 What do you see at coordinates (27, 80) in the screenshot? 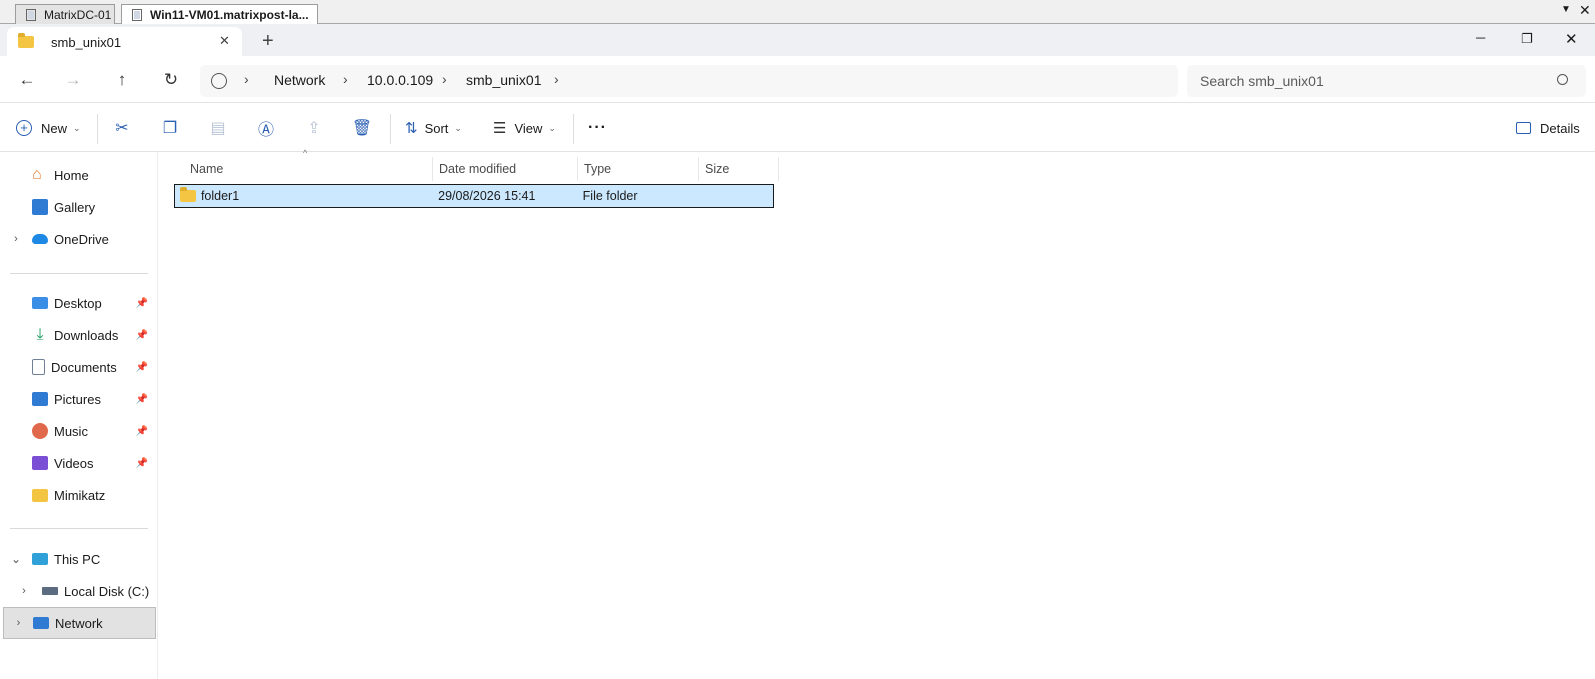
I see `back-button: ←` at bounding box center [27, 80].